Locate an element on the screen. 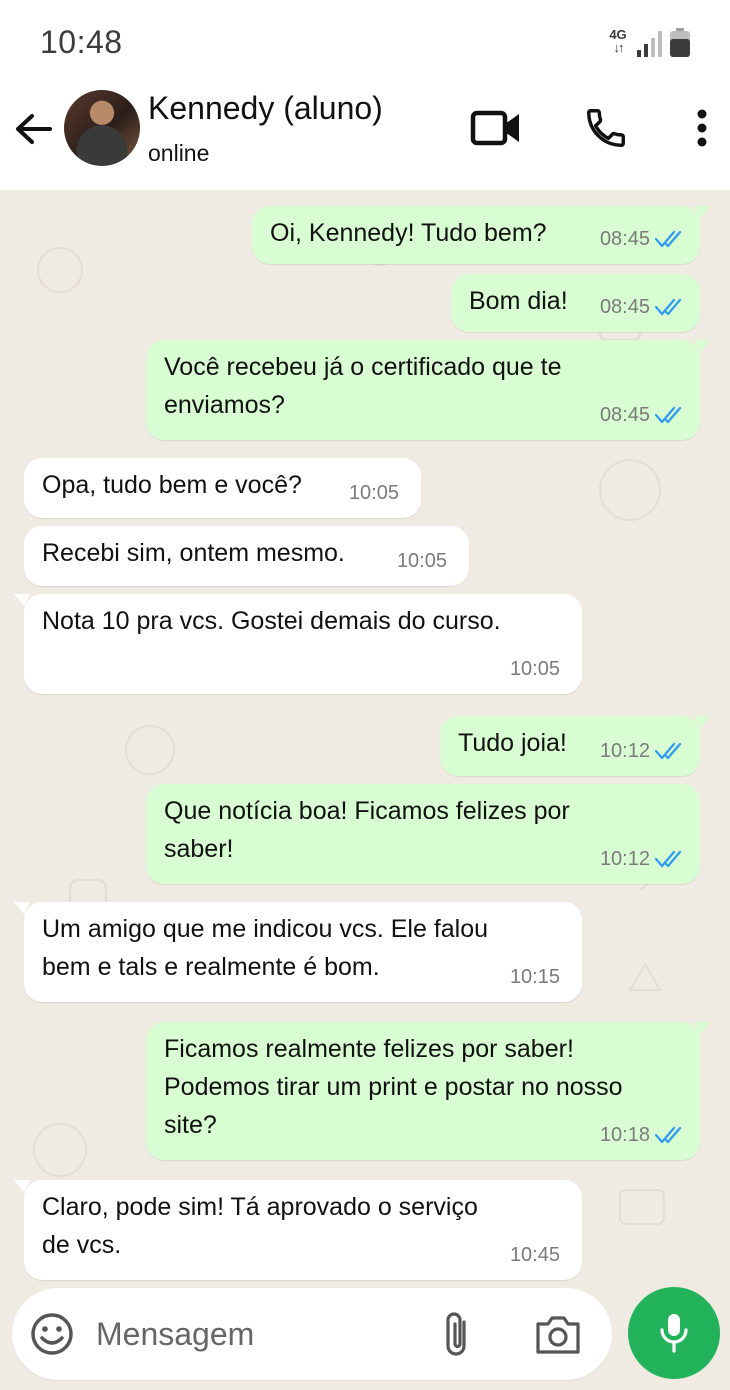  chat-header: Kennedy (aluno) online is located at coordinates (365, 136).